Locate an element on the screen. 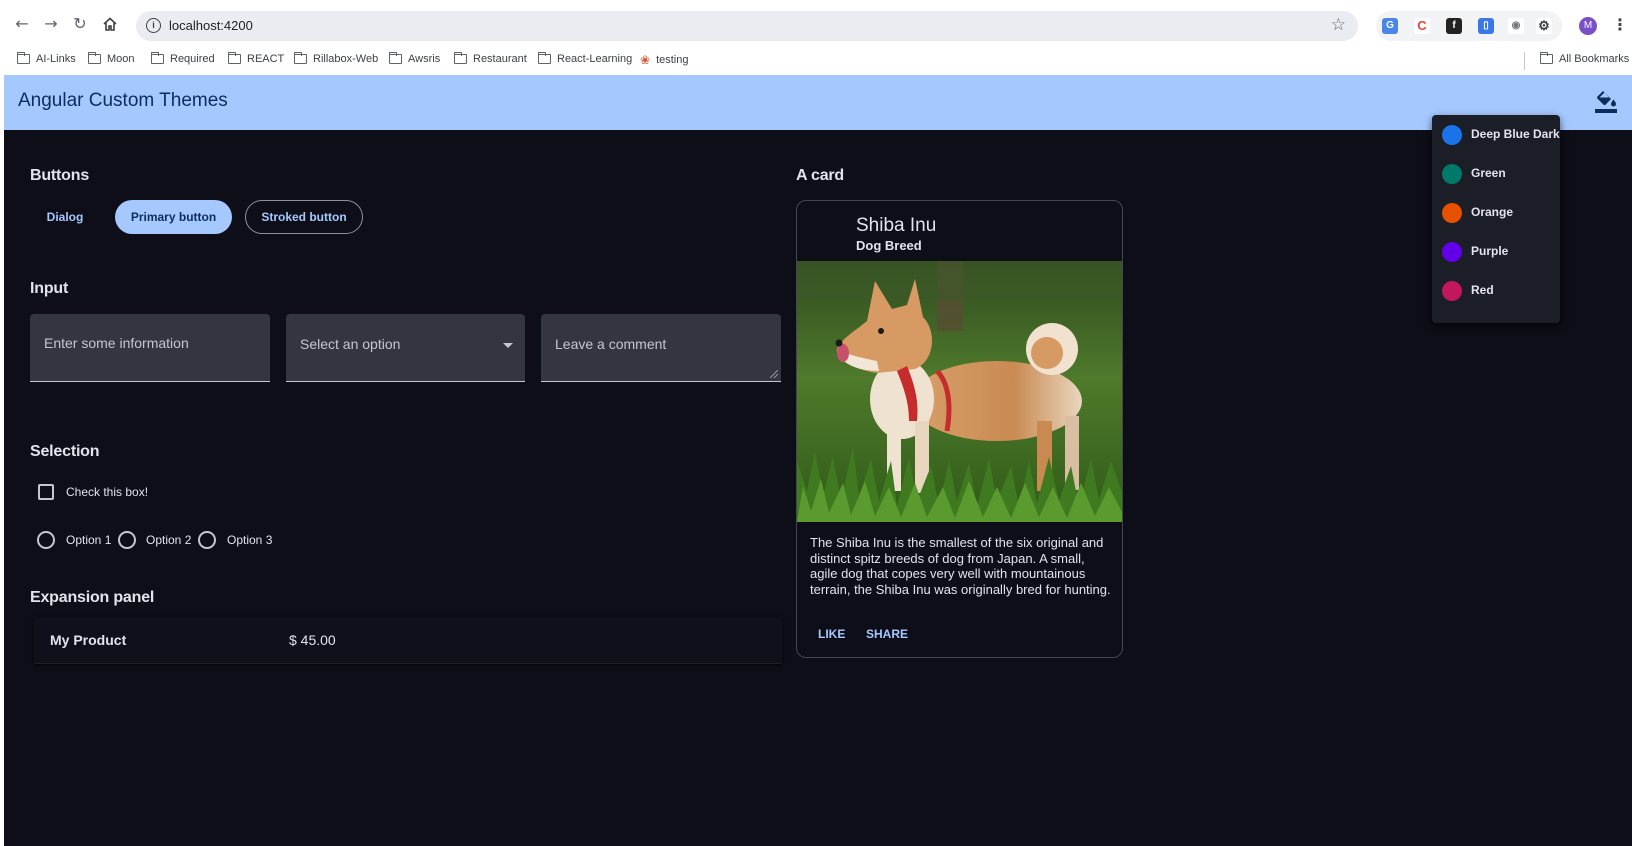 This screenshot has width=1632, height=846. theme-option-label: Purple is located at coordinates (1490, 251).